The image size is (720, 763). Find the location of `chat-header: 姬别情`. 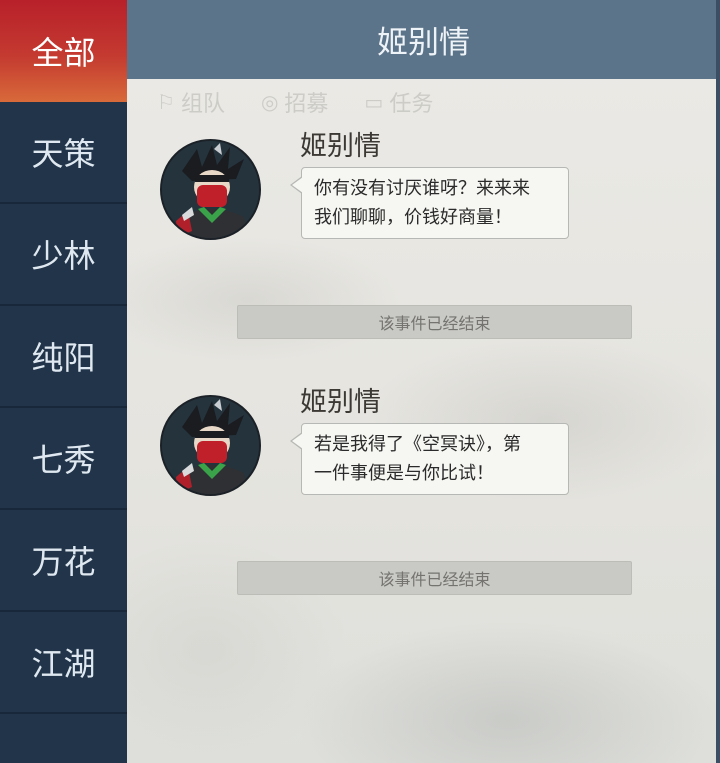

chat-header: 姬别情 is located at coordinates (423, 39).